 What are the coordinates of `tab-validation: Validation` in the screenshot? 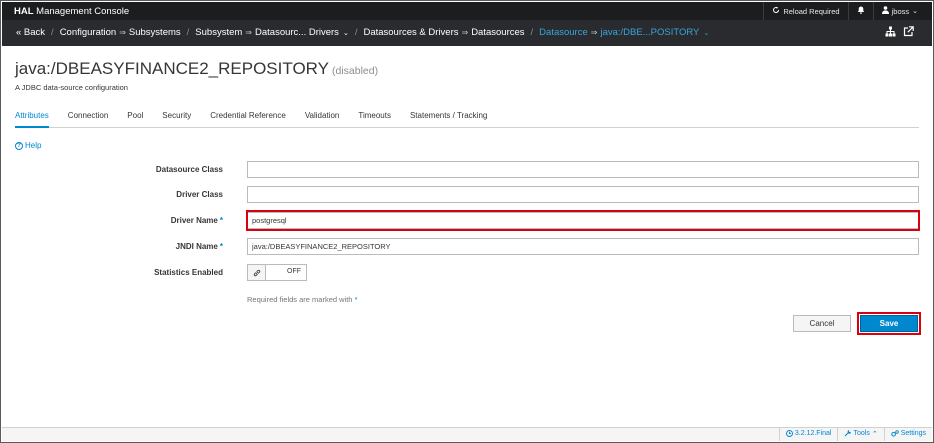 It's located at (322, 119).